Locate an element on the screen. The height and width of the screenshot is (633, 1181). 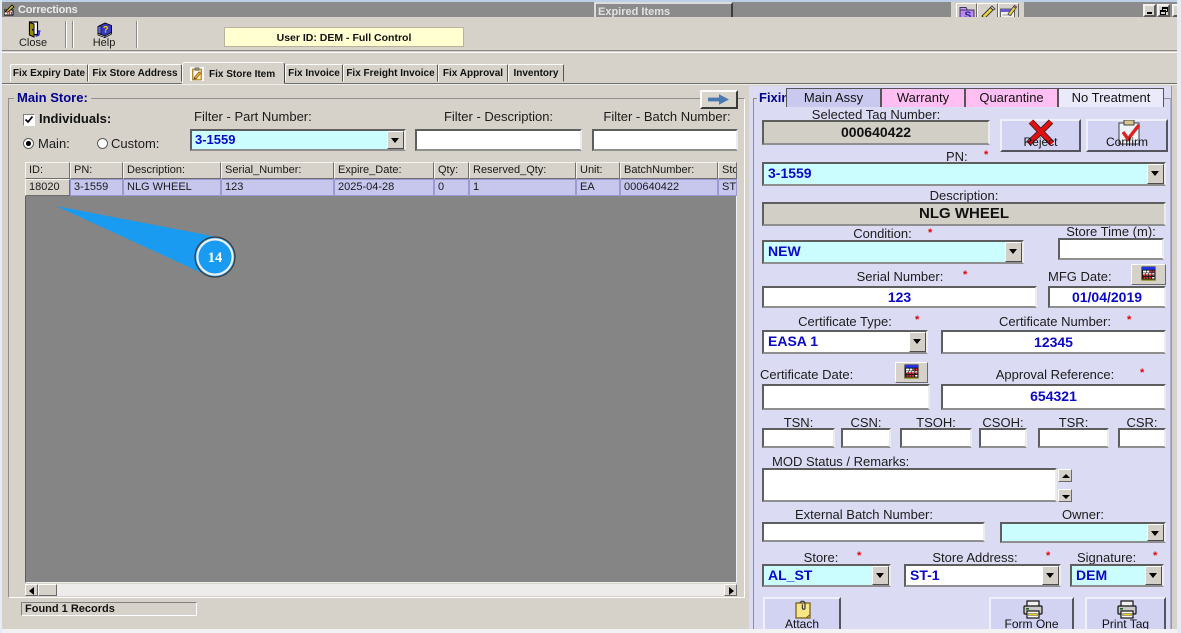
svg-text: 14 is located at coordinates (215, 258).